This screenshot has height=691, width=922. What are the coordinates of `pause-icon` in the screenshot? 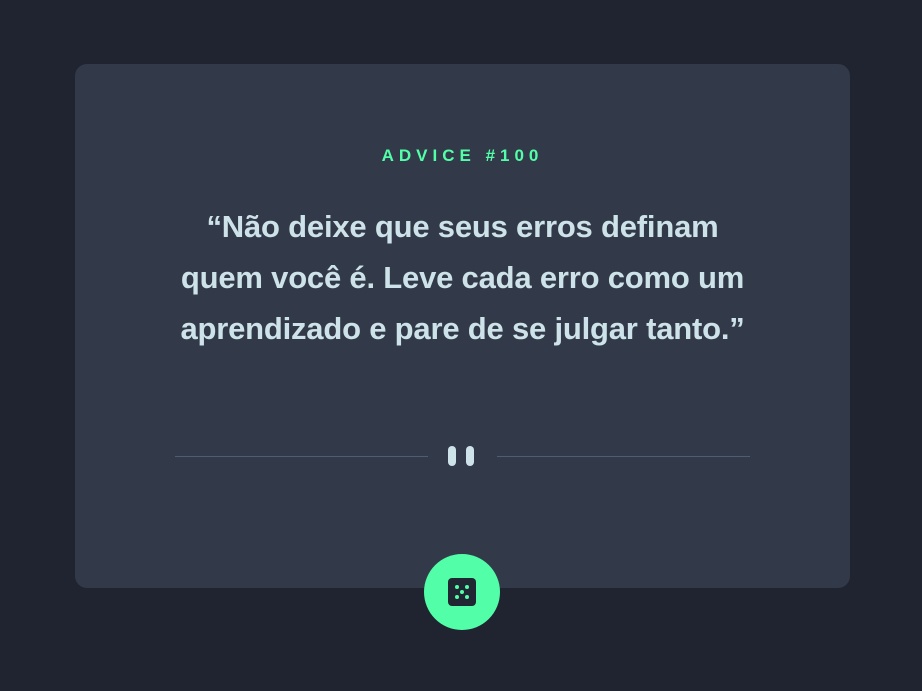 It's located at (462, 457).